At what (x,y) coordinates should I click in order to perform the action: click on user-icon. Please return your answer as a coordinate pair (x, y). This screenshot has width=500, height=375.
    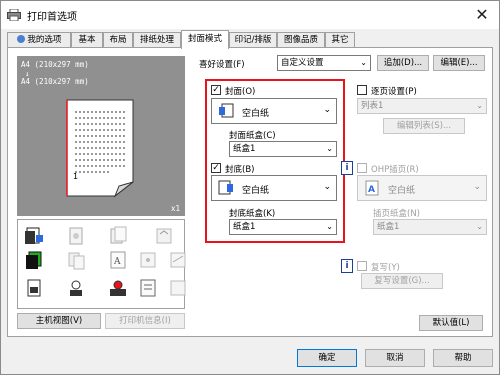
    Looking at the image, I should click on (20, 39).